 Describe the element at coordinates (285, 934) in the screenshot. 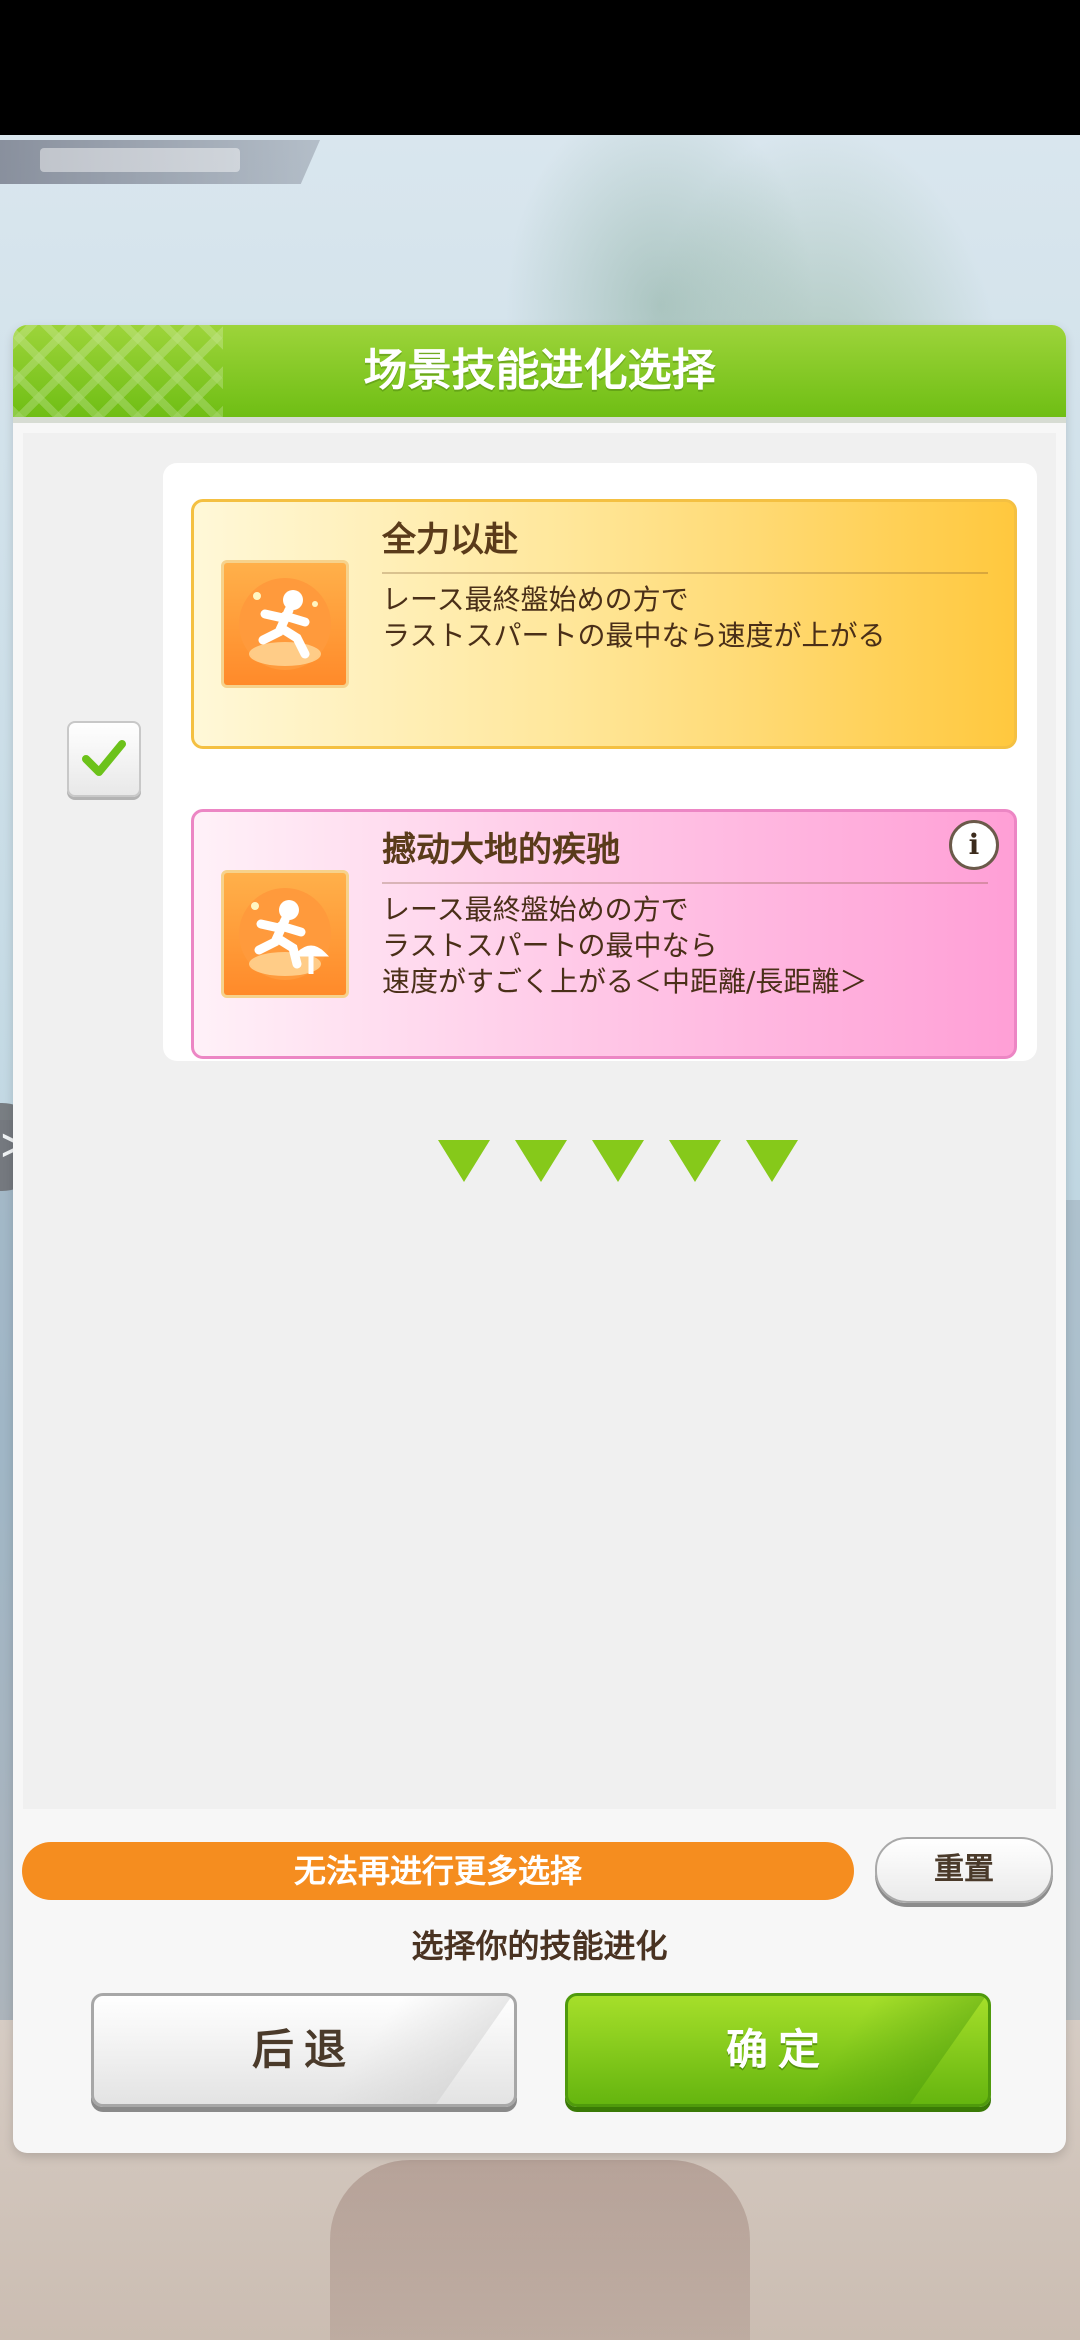

I see `running-figure-evolved-icon` at that location.